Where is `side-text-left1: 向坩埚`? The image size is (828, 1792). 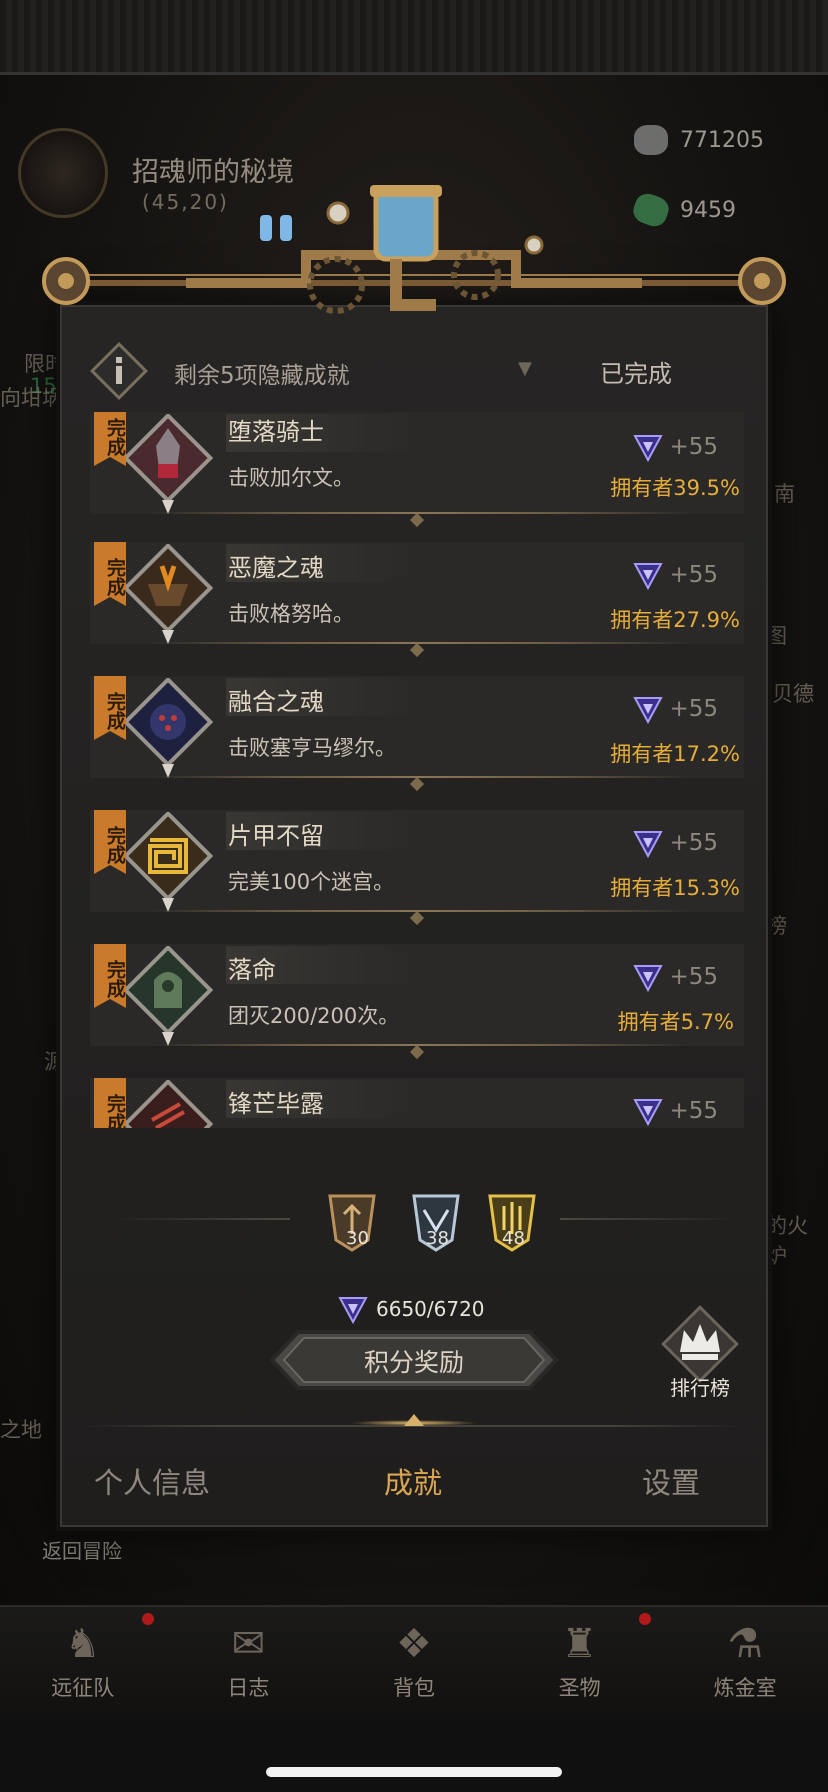
side-text-left1: 向坩埚 is located at coordinates (31, 398).